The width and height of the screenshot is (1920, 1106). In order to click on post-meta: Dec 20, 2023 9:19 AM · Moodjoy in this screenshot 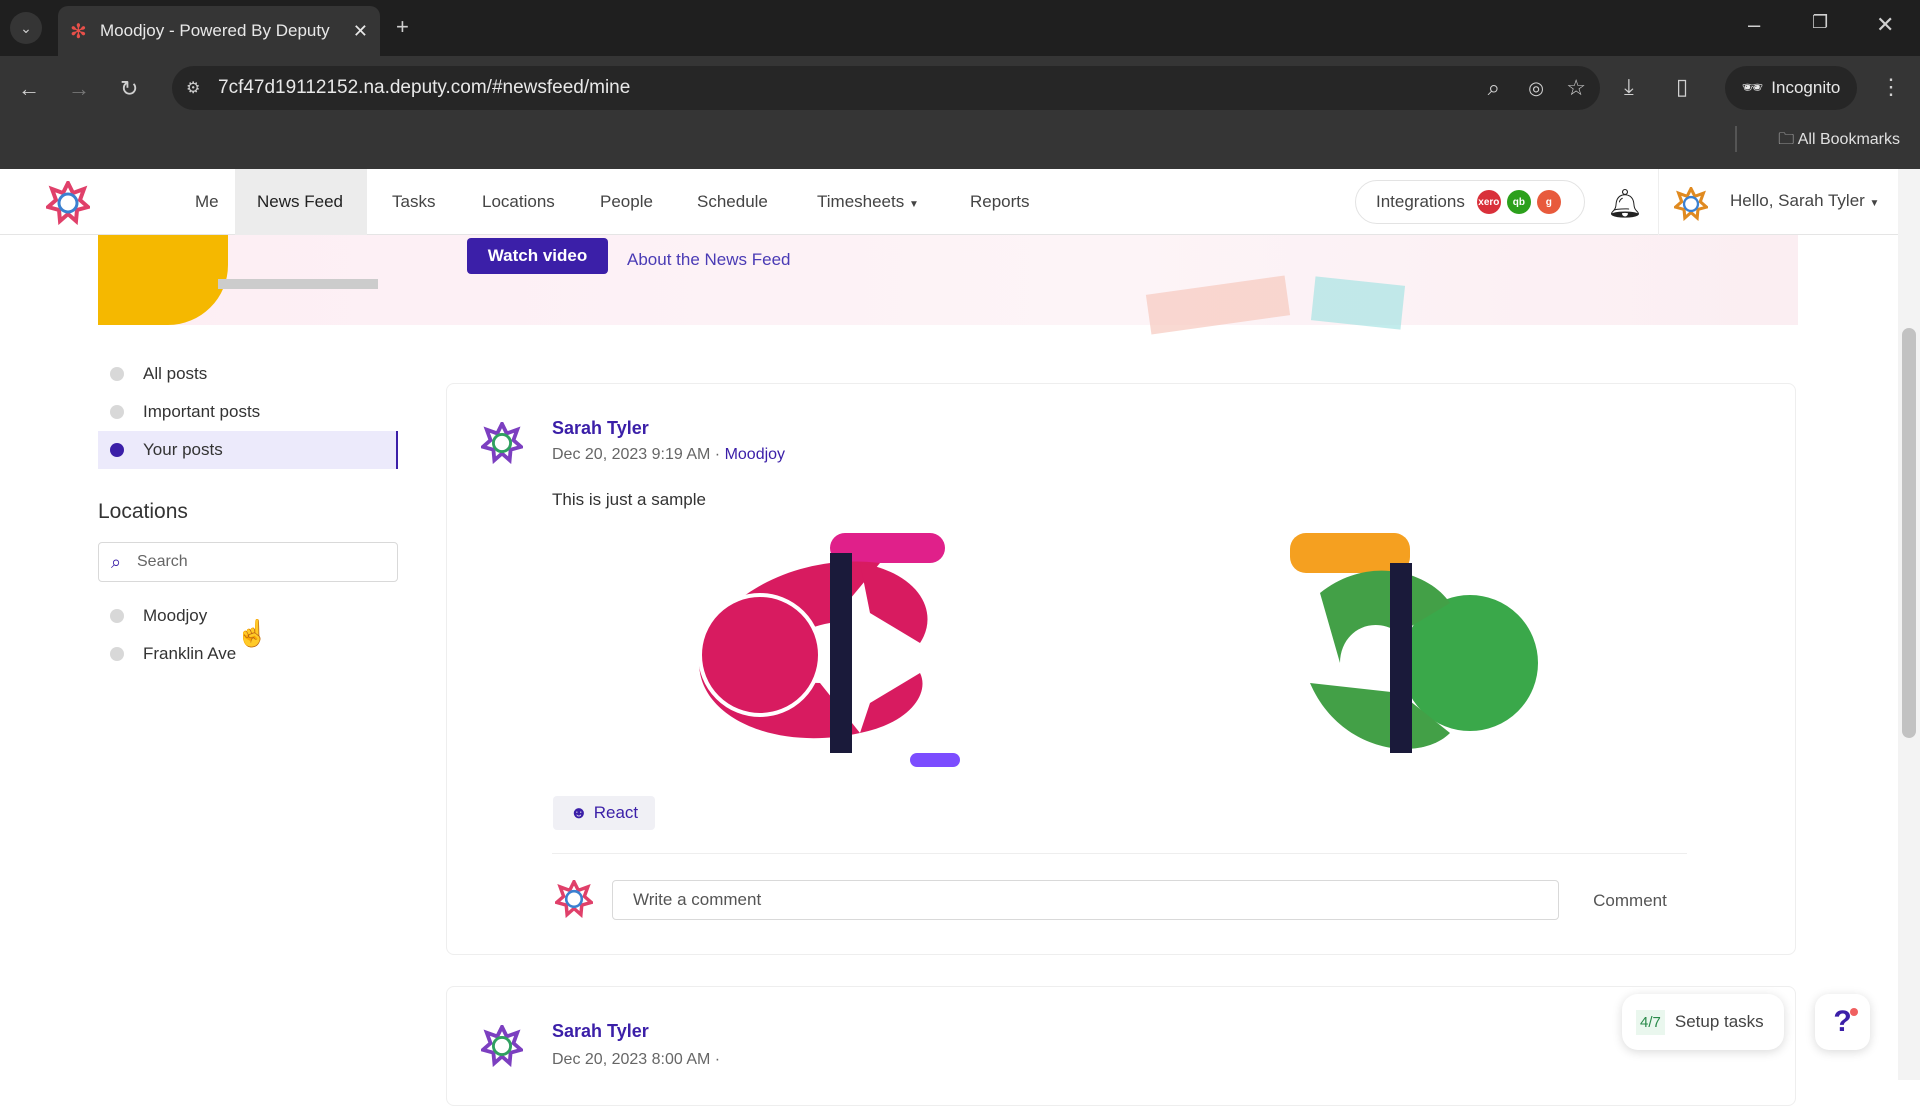, I will do `click(668, 455)`.